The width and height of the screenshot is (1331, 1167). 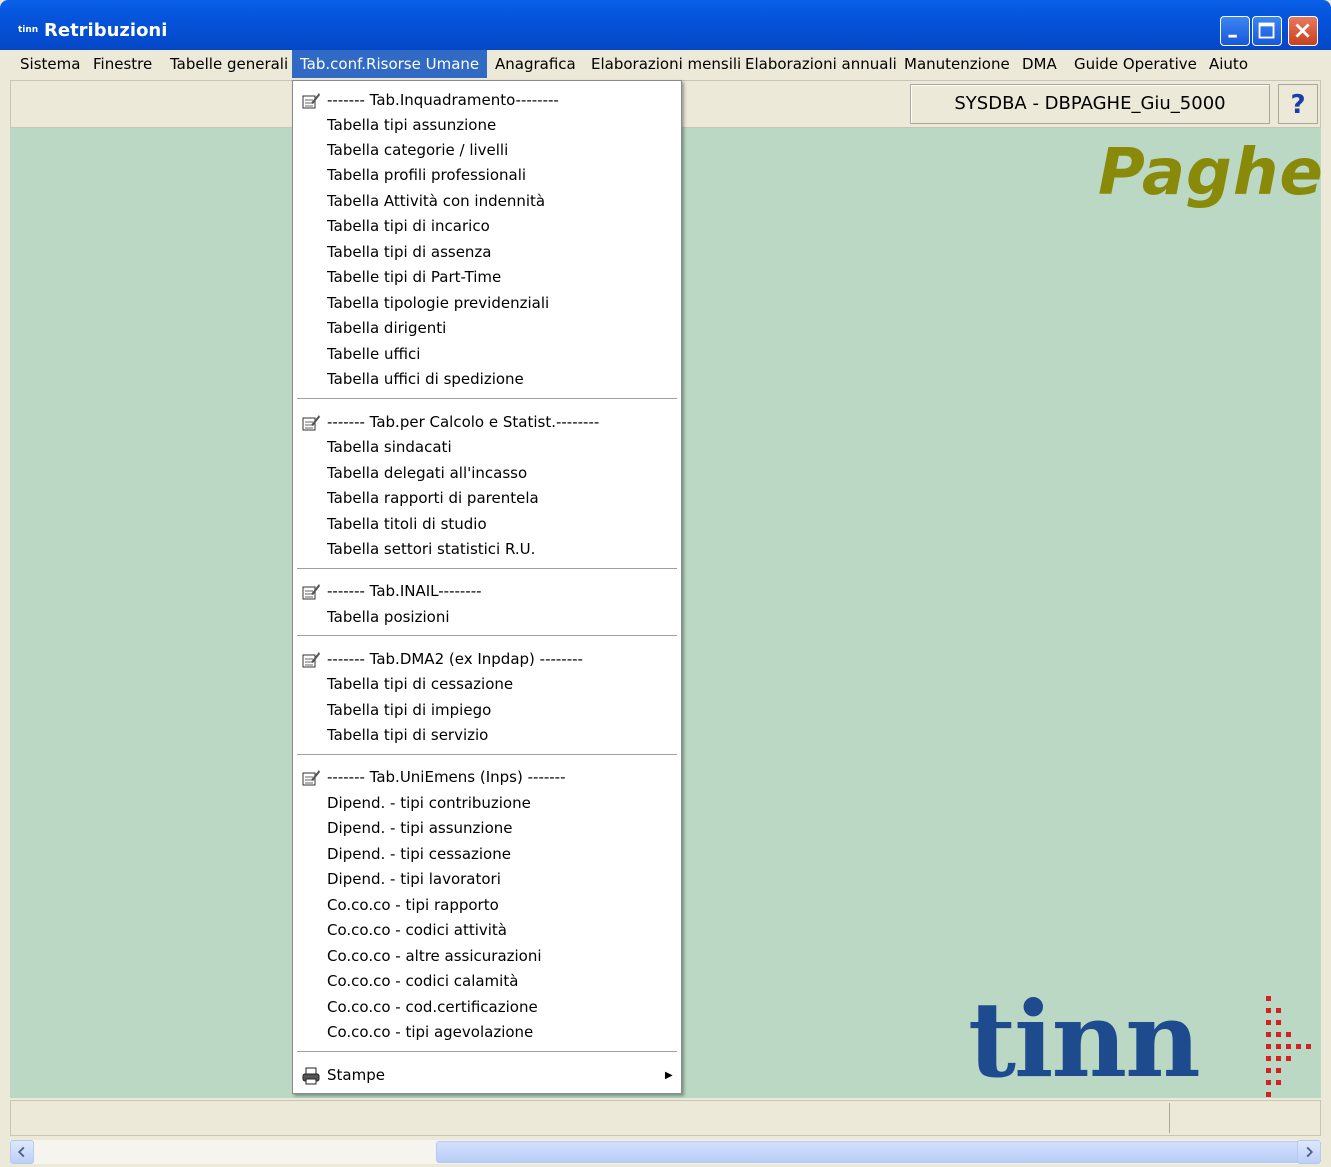 What do you see at coordinates (487, 1075) in the screenshot?
I see `menu-item-stampe: Stampe ▶` at bounding box center [487, 1075].